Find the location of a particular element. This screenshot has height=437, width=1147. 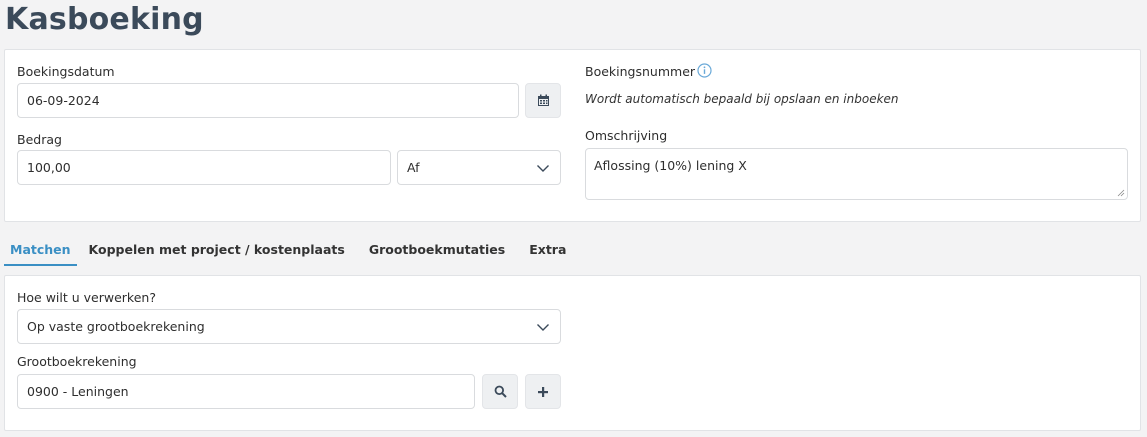

tab-grootboekmutaties: Grootboekmutaties is located at coordinates (437, 250).